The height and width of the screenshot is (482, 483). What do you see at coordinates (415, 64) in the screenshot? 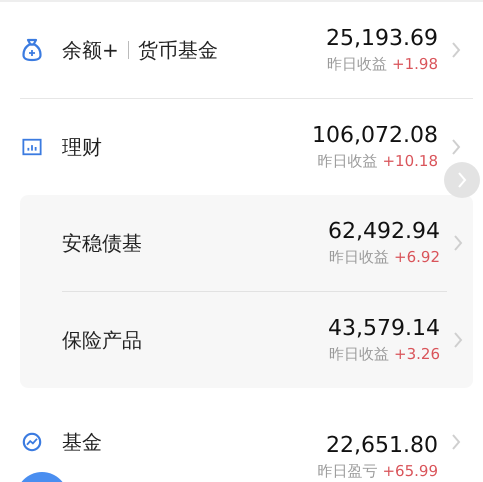
I see `yield-value: +1.98` at bounding box center [415, 64].